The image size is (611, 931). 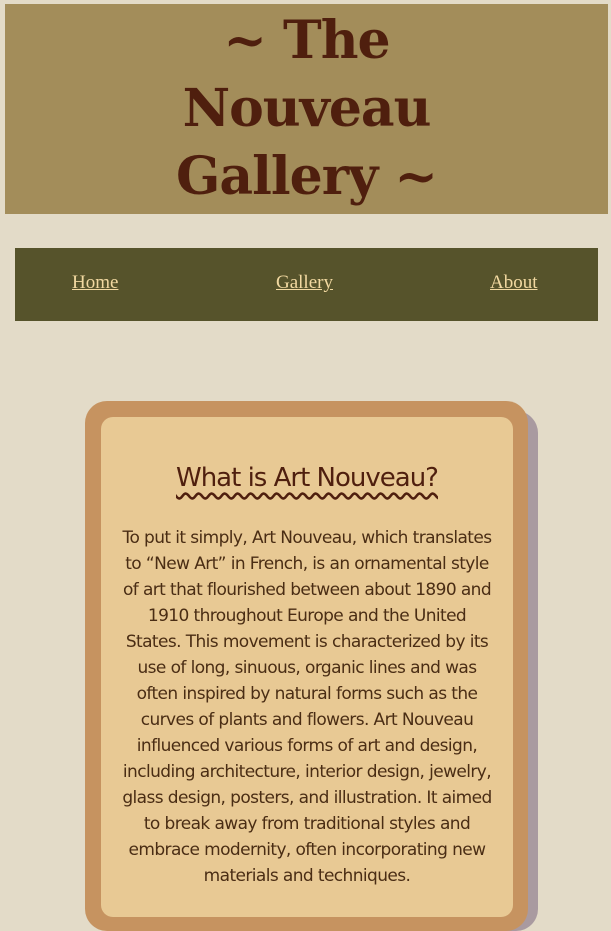 I want to click on nav-link-home: Home, so click(x=95, y=283).